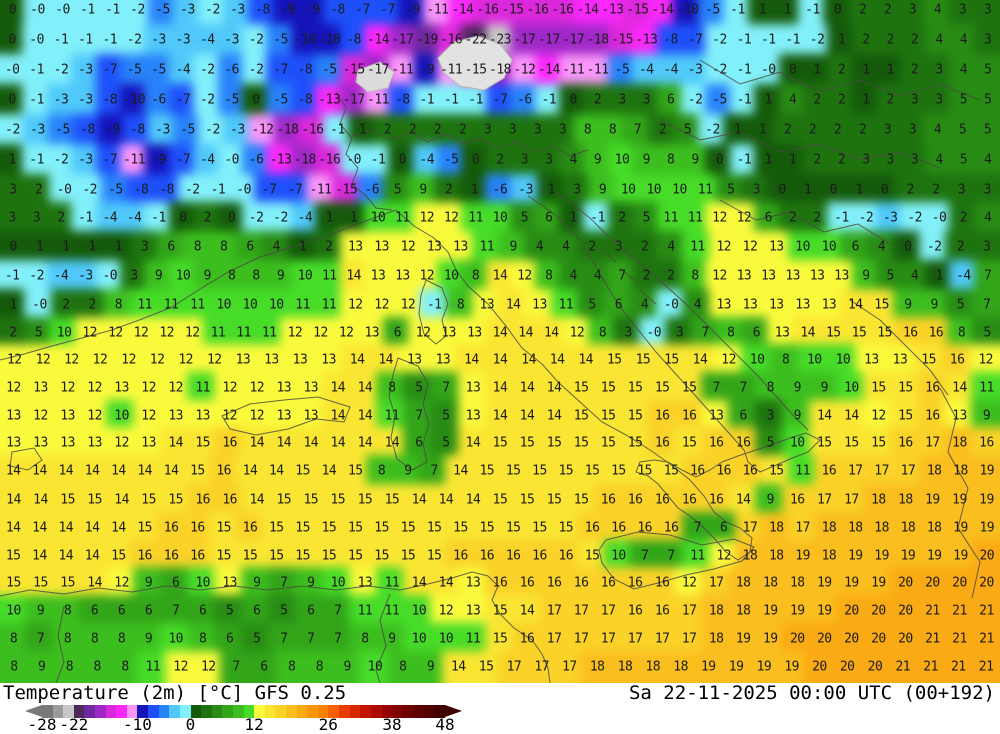 Image resolution: width=1000 pixels, height=734 pixels. I want to click on temp-value: -4, so click(207, 160).